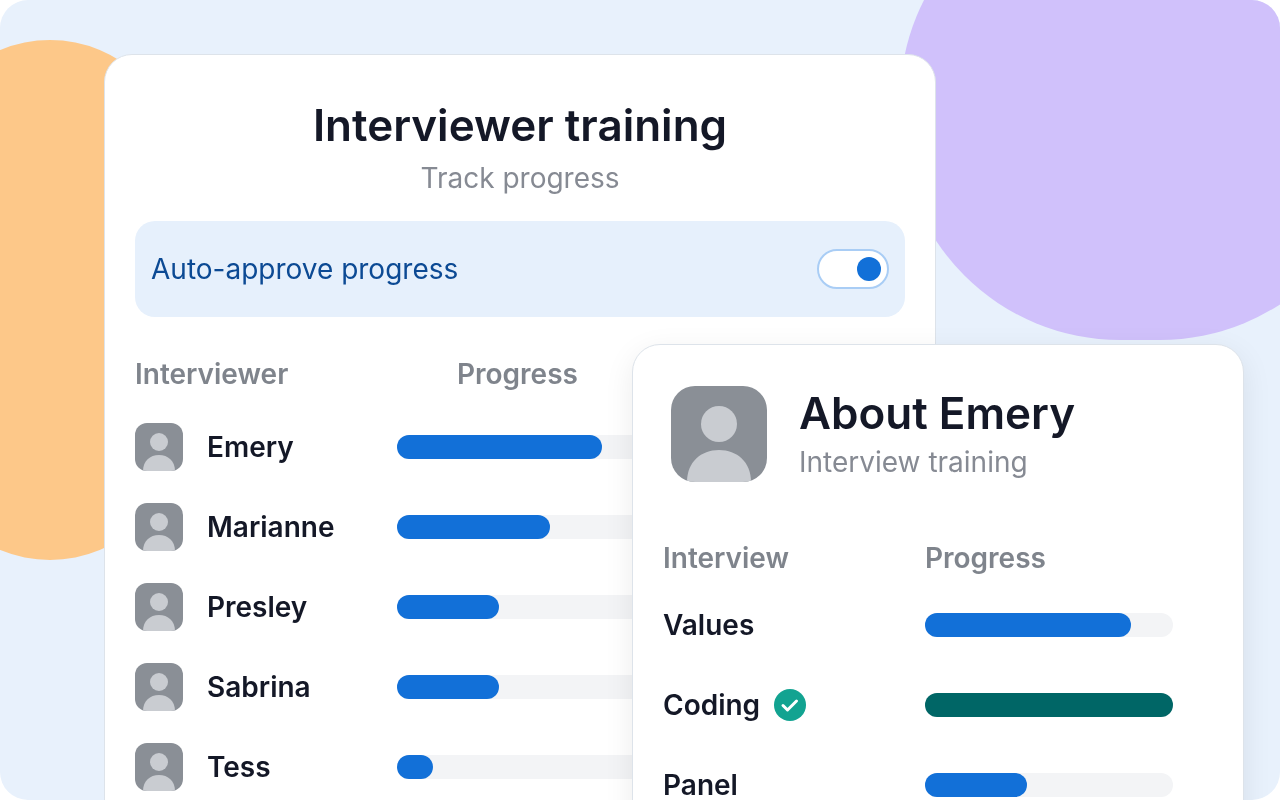 This screenshot has height=800, width=1280. I want to click on column-header: Interviewer, so click(212, 374).